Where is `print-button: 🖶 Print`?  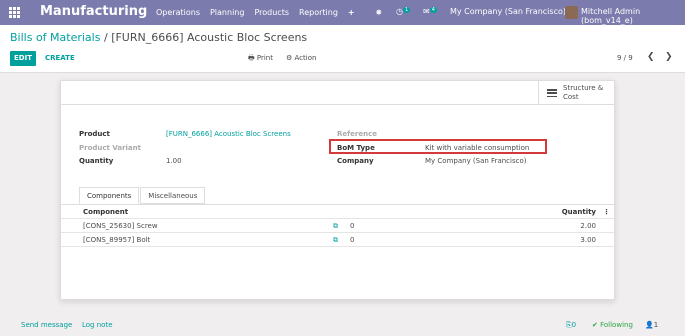 print-button: 🖶 Print is located at coordinates (260, 59).